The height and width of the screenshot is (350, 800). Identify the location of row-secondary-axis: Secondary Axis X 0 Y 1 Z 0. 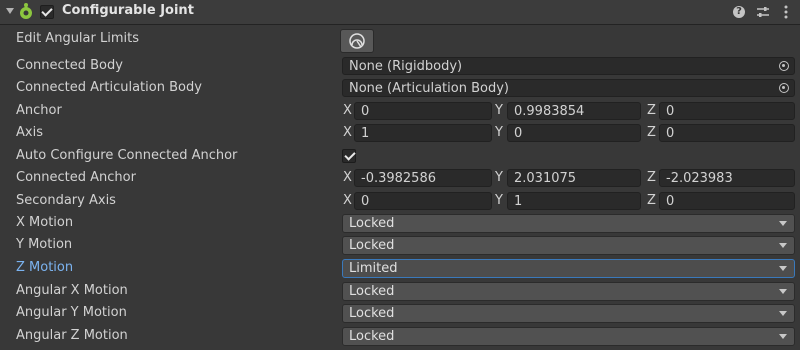
(400, 201).